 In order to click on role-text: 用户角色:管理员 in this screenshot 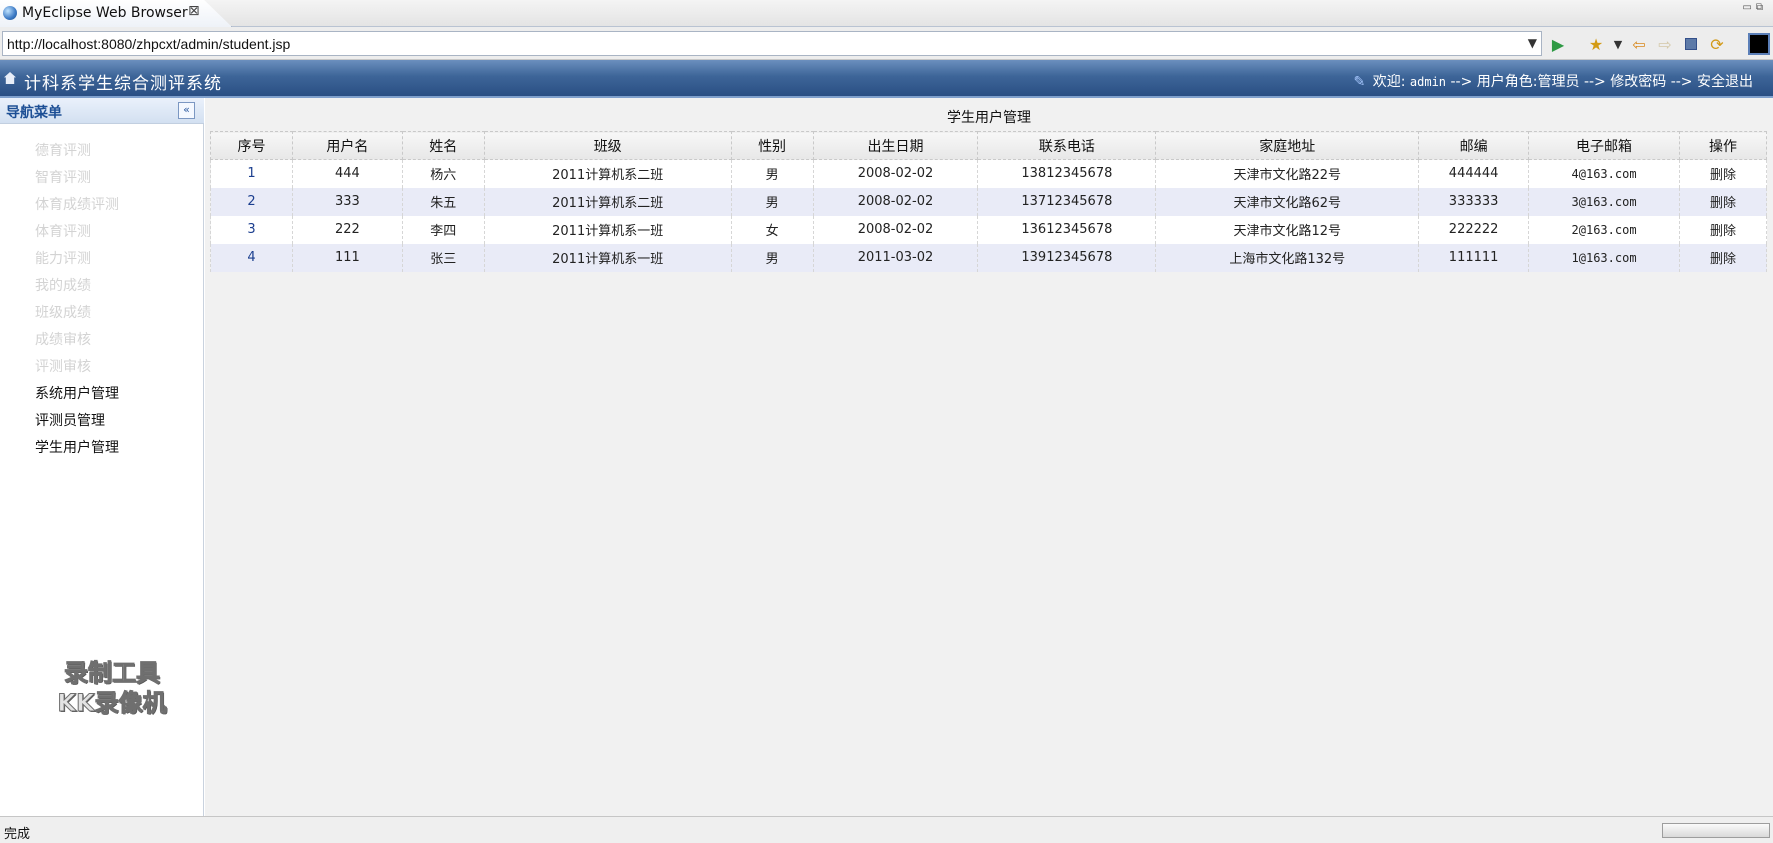, I will do `click(1528, 82)`.